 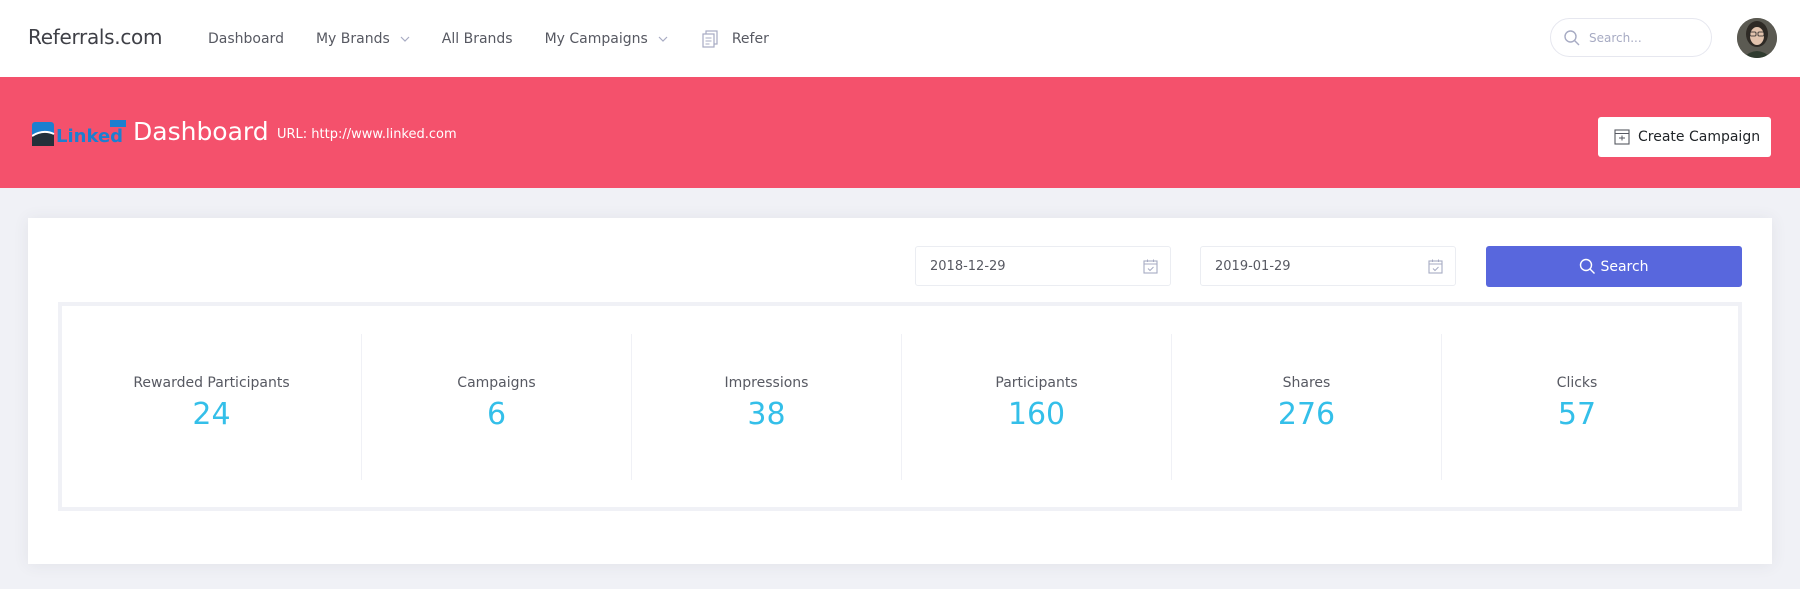 What do you see at coordinates (1622, 137) in the screenshot?
I see `create-campaign-icon` at bounding box center [1622, 137].